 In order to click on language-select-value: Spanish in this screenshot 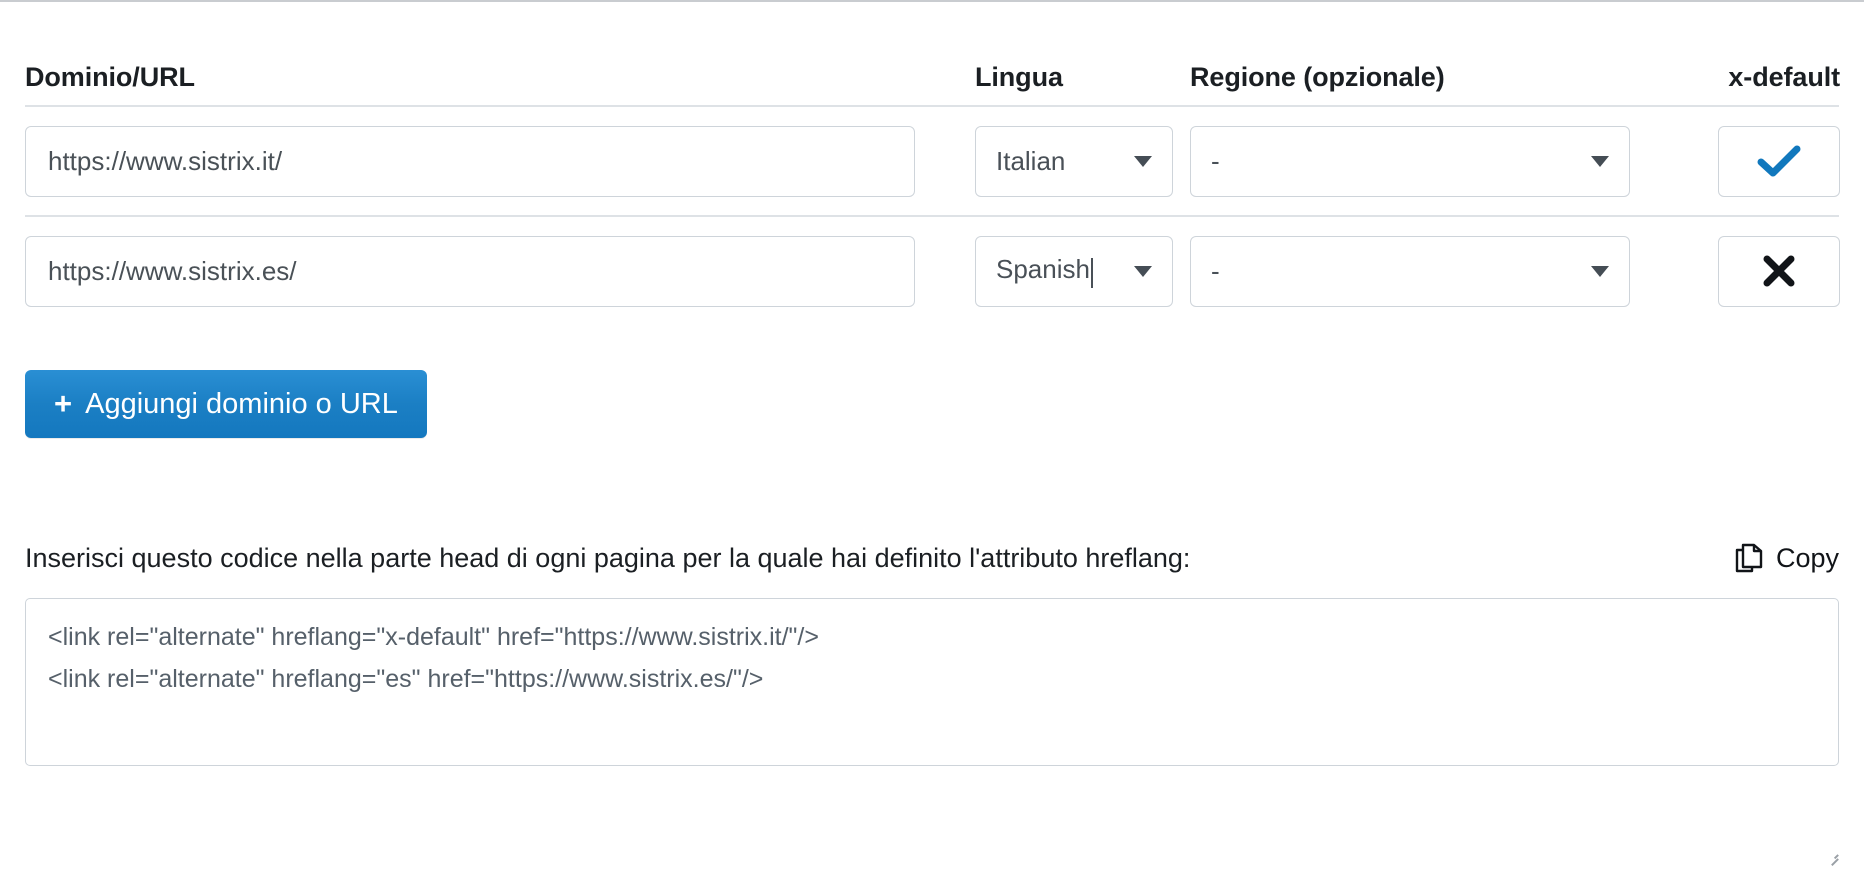, I will do `click(1060, 271)`.